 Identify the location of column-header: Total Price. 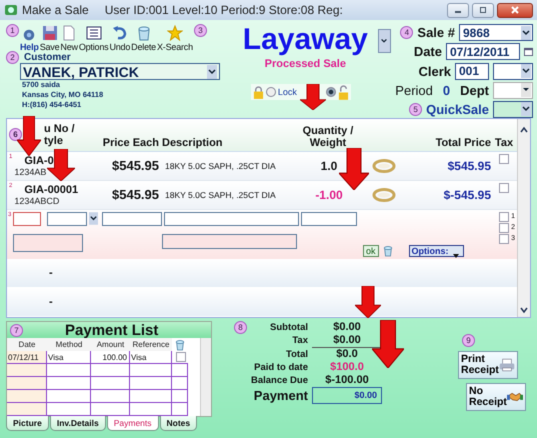
(463, 142).